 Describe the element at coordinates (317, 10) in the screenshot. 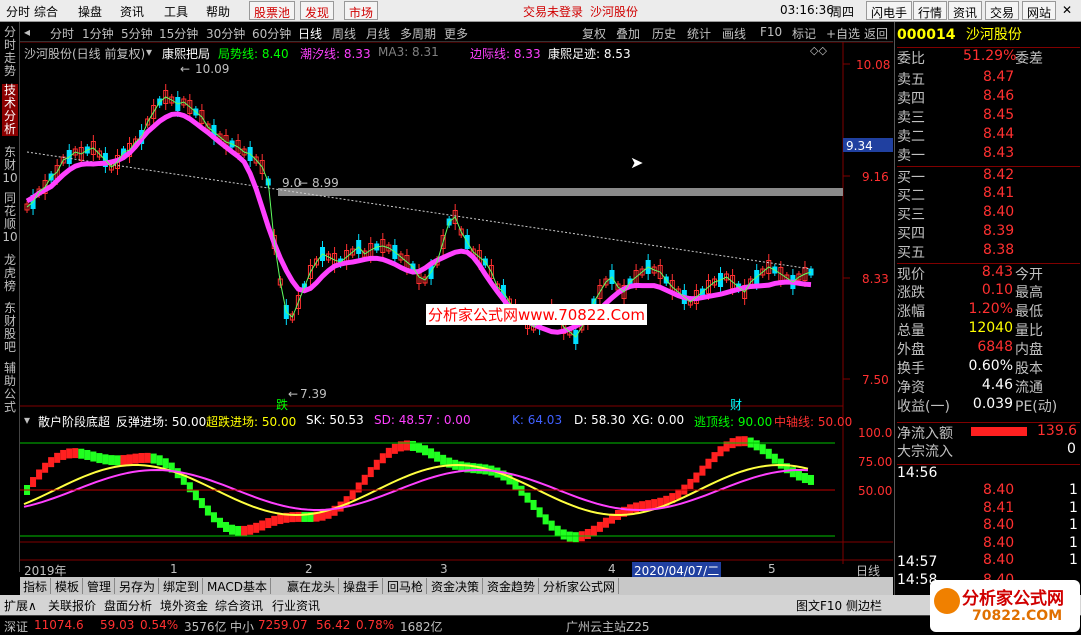

I see `discover-button: 发现` at that location.